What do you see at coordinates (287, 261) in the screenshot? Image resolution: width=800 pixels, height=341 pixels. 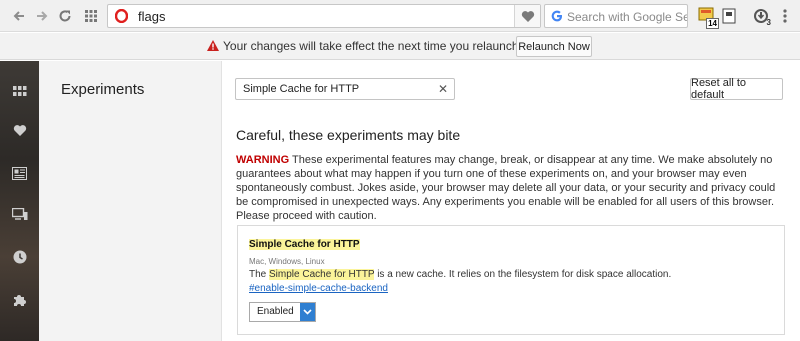 I see `experiment-platforms: Mac, Windows, Linux` at bounding box center [287, 261].